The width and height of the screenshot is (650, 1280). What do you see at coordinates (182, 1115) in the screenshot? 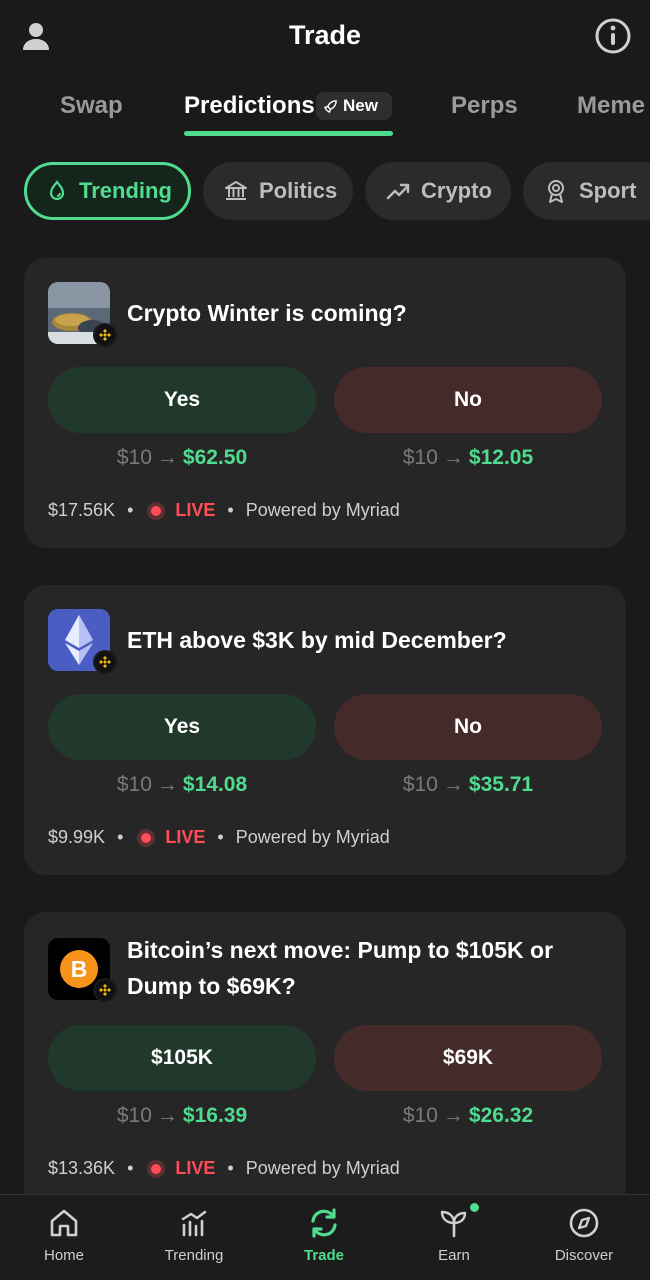
I see `payout-a: $10 → $16.39` at bounding box center [182, 1115].